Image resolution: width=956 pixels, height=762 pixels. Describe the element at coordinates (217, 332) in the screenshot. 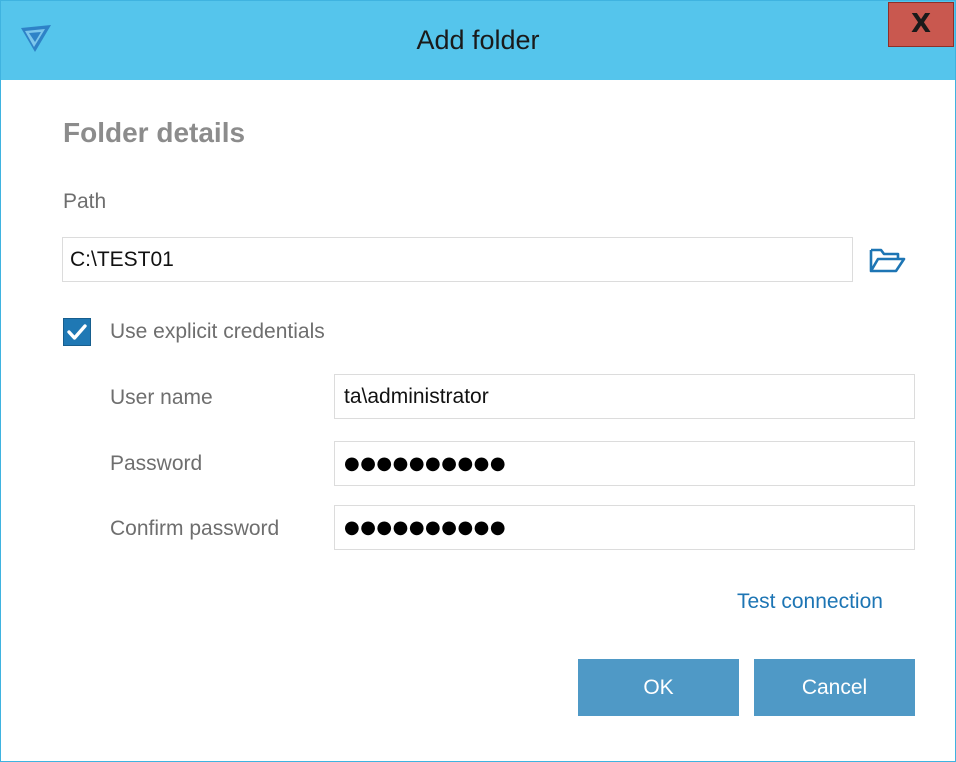

I see `use-explicit-credentials-label: Use explicit credentials` at that location.